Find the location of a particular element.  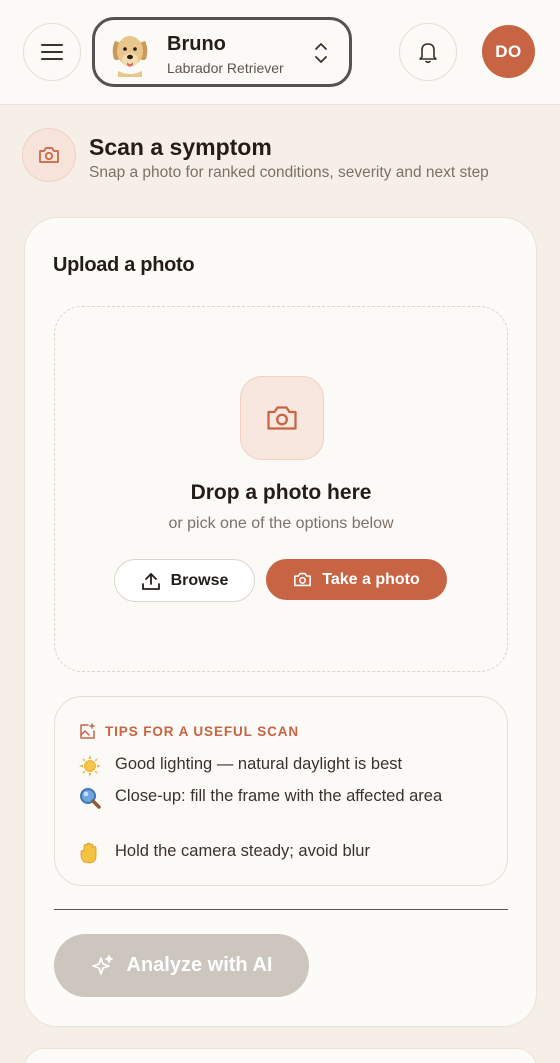

notifications-button is located at coordinates (428, 52).